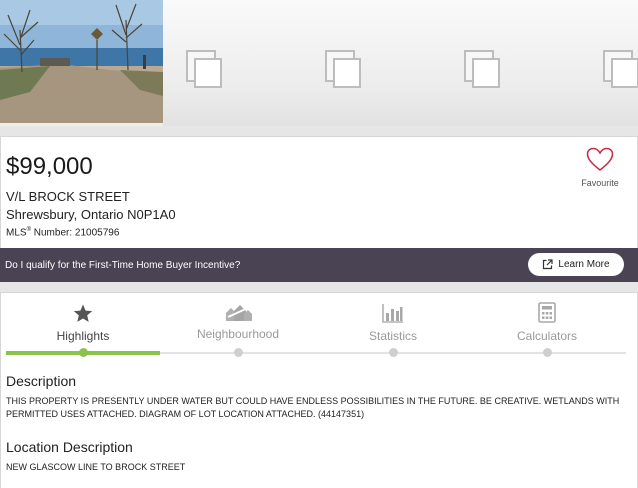 The height and width of the screenshot is (488, 638). I want to click on location-text: NEW GLASCOW LINE TO BROCK STREET, so click(96, 467).